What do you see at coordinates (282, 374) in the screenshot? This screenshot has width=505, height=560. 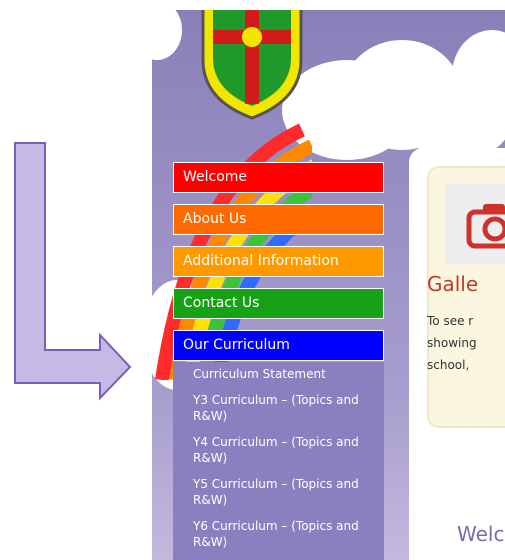 I see `submenu-item-curriculum-statement: Curriculum Statement` at bounding box center [282, 374].